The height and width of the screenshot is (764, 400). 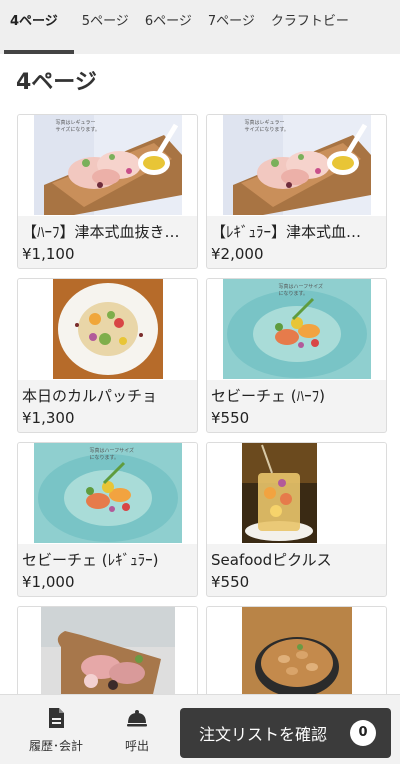 I want to click on menu-item-name: セビーチェ (ﾊｰﾌ), so click(x=268, y=396).